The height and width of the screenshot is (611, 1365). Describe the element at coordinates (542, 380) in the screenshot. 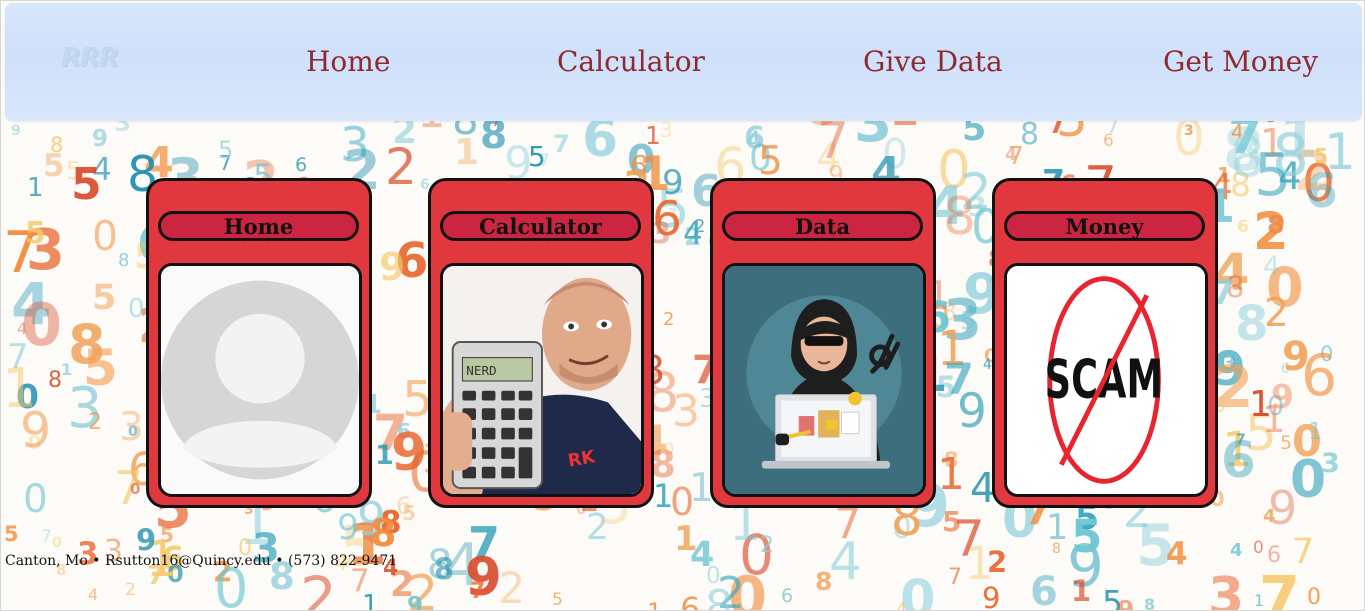

I see `man-holding-calculator-photo: RK NERD` at that location.